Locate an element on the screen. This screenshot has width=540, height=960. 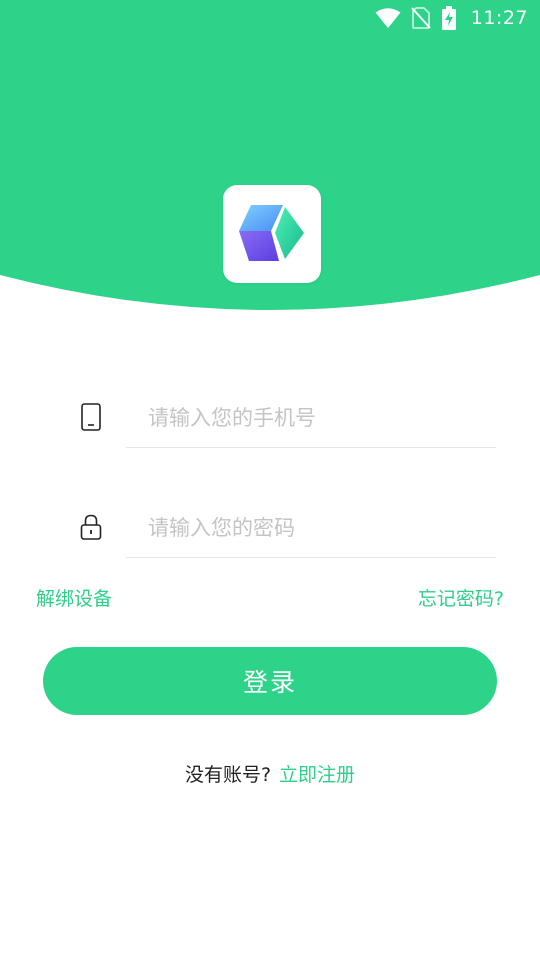
password-field is located at coordinates (270, 528).